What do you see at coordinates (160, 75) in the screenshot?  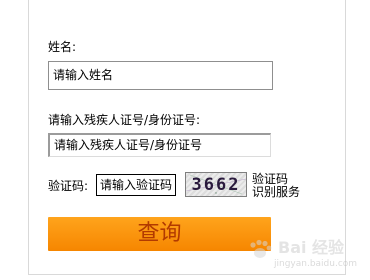 I see `name-input: 请输入姓名` at bounding box center [160, 75].